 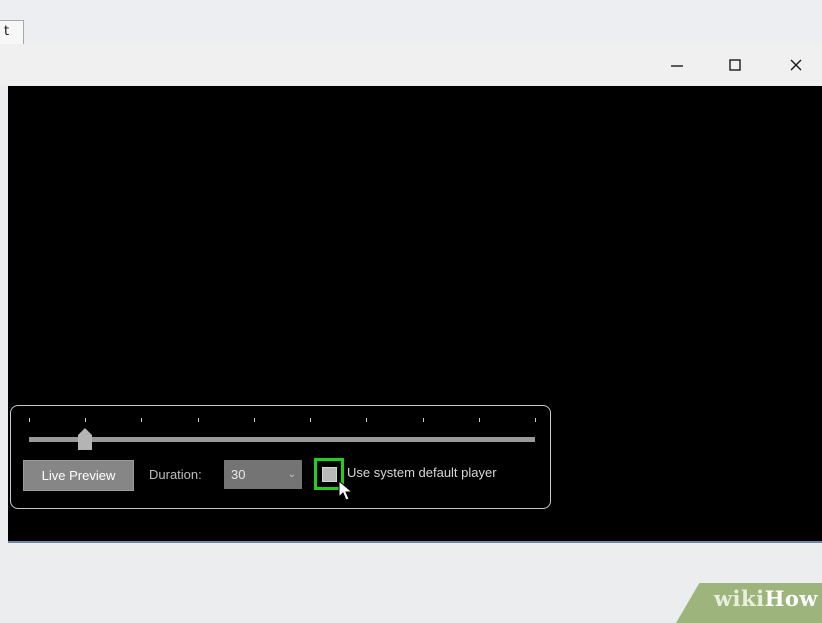 I want to click on use-default-player-checkbox, so click(x=329, y=474).